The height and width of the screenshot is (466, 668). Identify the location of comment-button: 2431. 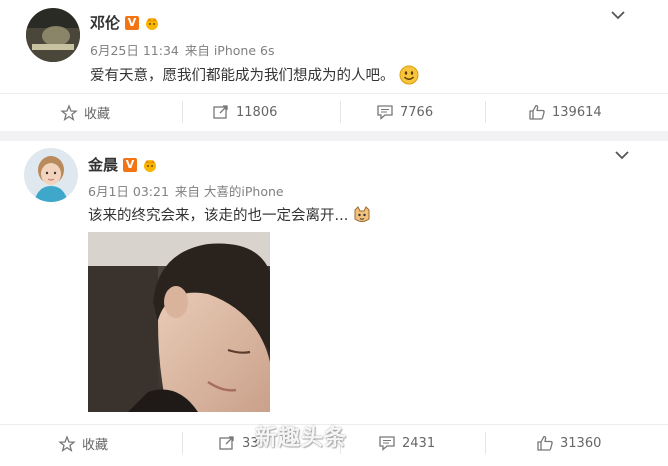
(406, 443).